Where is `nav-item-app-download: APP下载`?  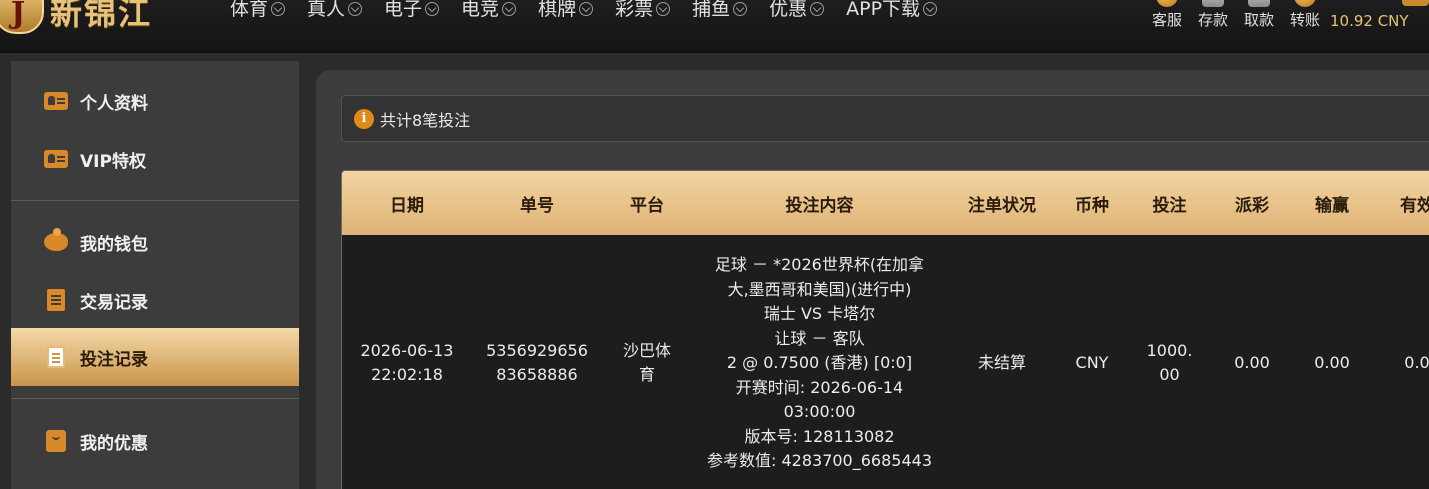 nav-item-app-download: APP下载 is located at coordinates (892, 10).